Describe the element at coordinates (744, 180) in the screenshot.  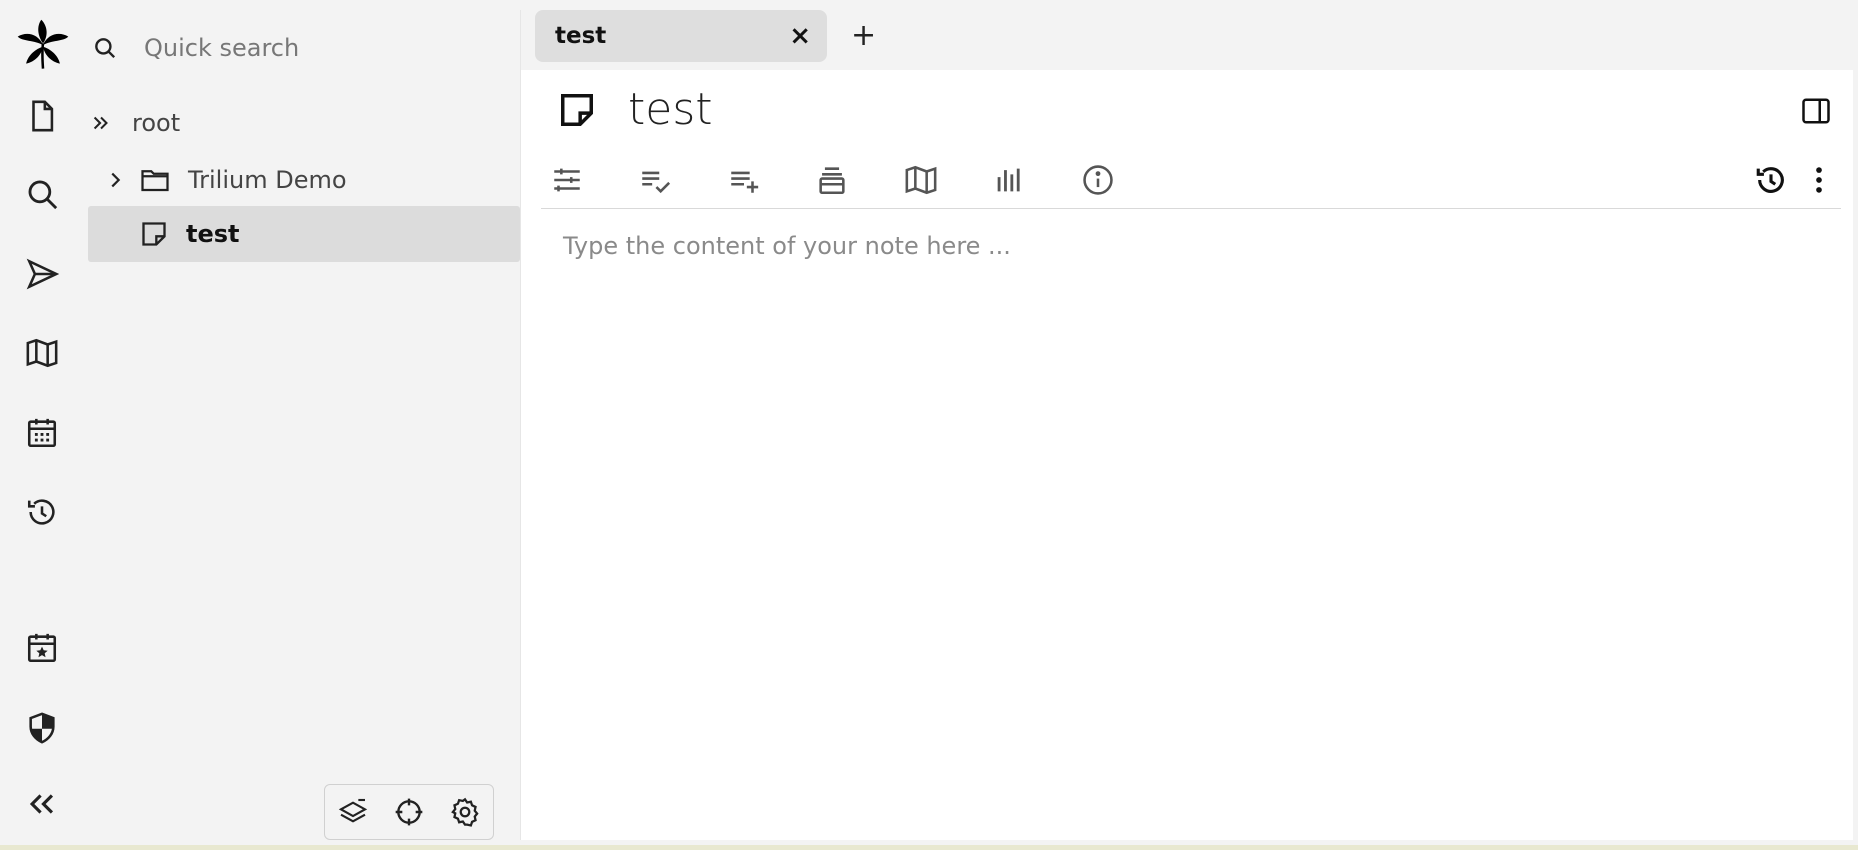
I see `owned-attributes-icon` at that location.